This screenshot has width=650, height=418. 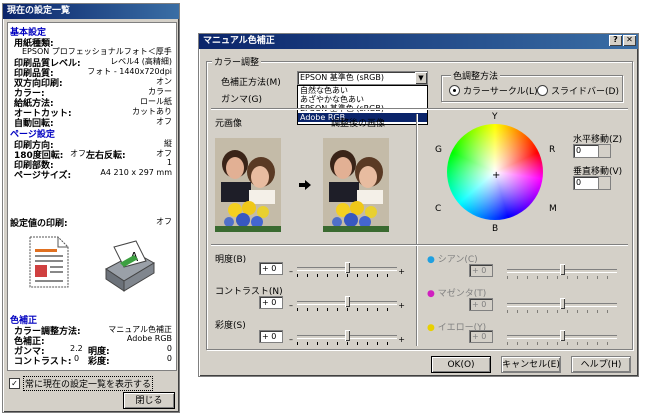 What do you see at coordinates (347, 269) in the screenshot?
I see `brightness-slider: – +` at bounding box center [347, 269].